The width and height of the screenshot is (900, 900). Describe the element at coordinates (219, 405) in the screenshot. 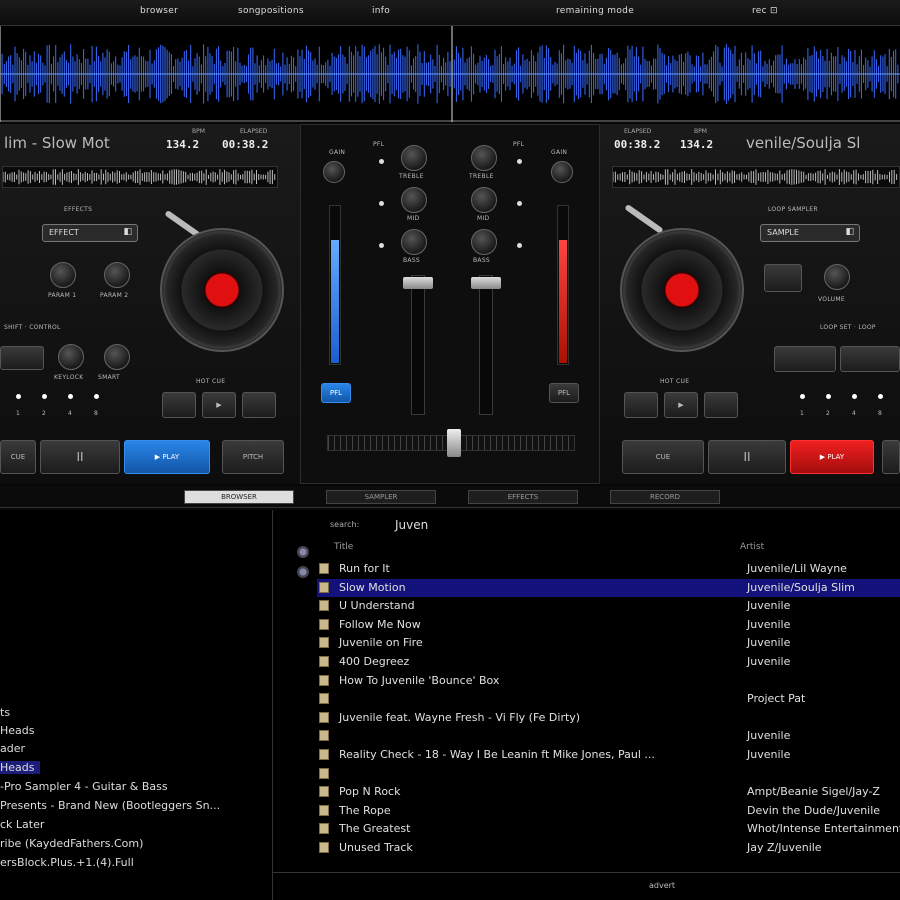

I see `deck-left-hotcue-2-button: ▶` at that location.